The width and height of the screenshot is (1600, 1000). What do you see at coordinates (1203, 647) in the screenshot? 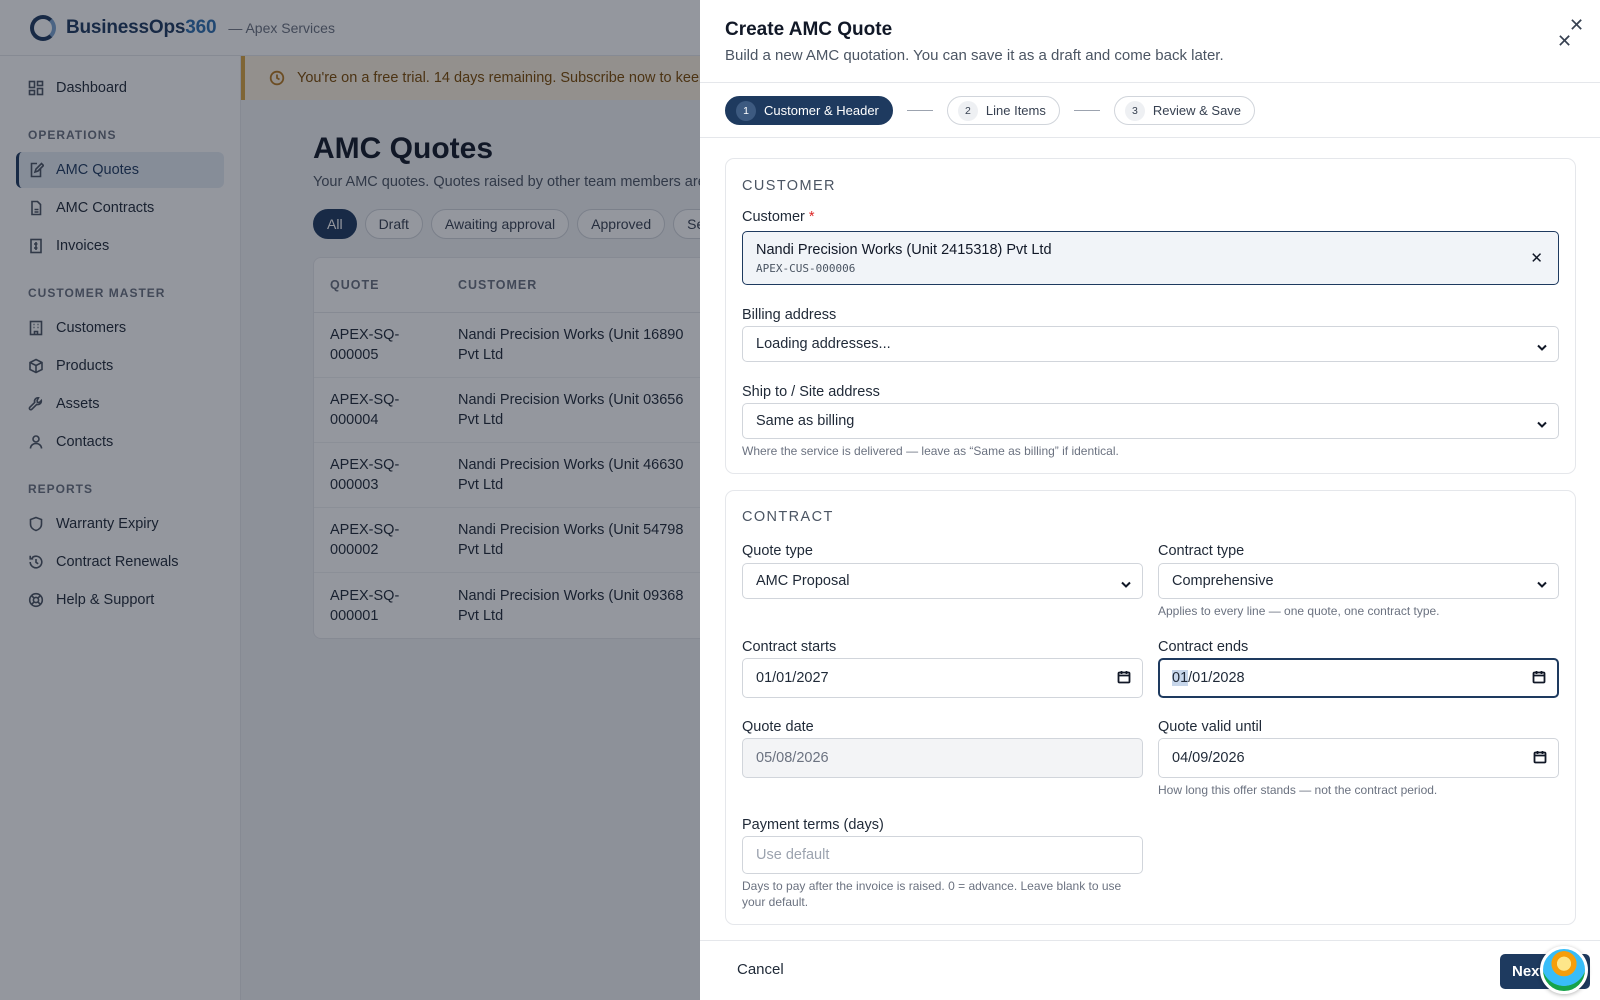
I see `contract-ends-label: Contract ends` at bounding box center [1203, 647].